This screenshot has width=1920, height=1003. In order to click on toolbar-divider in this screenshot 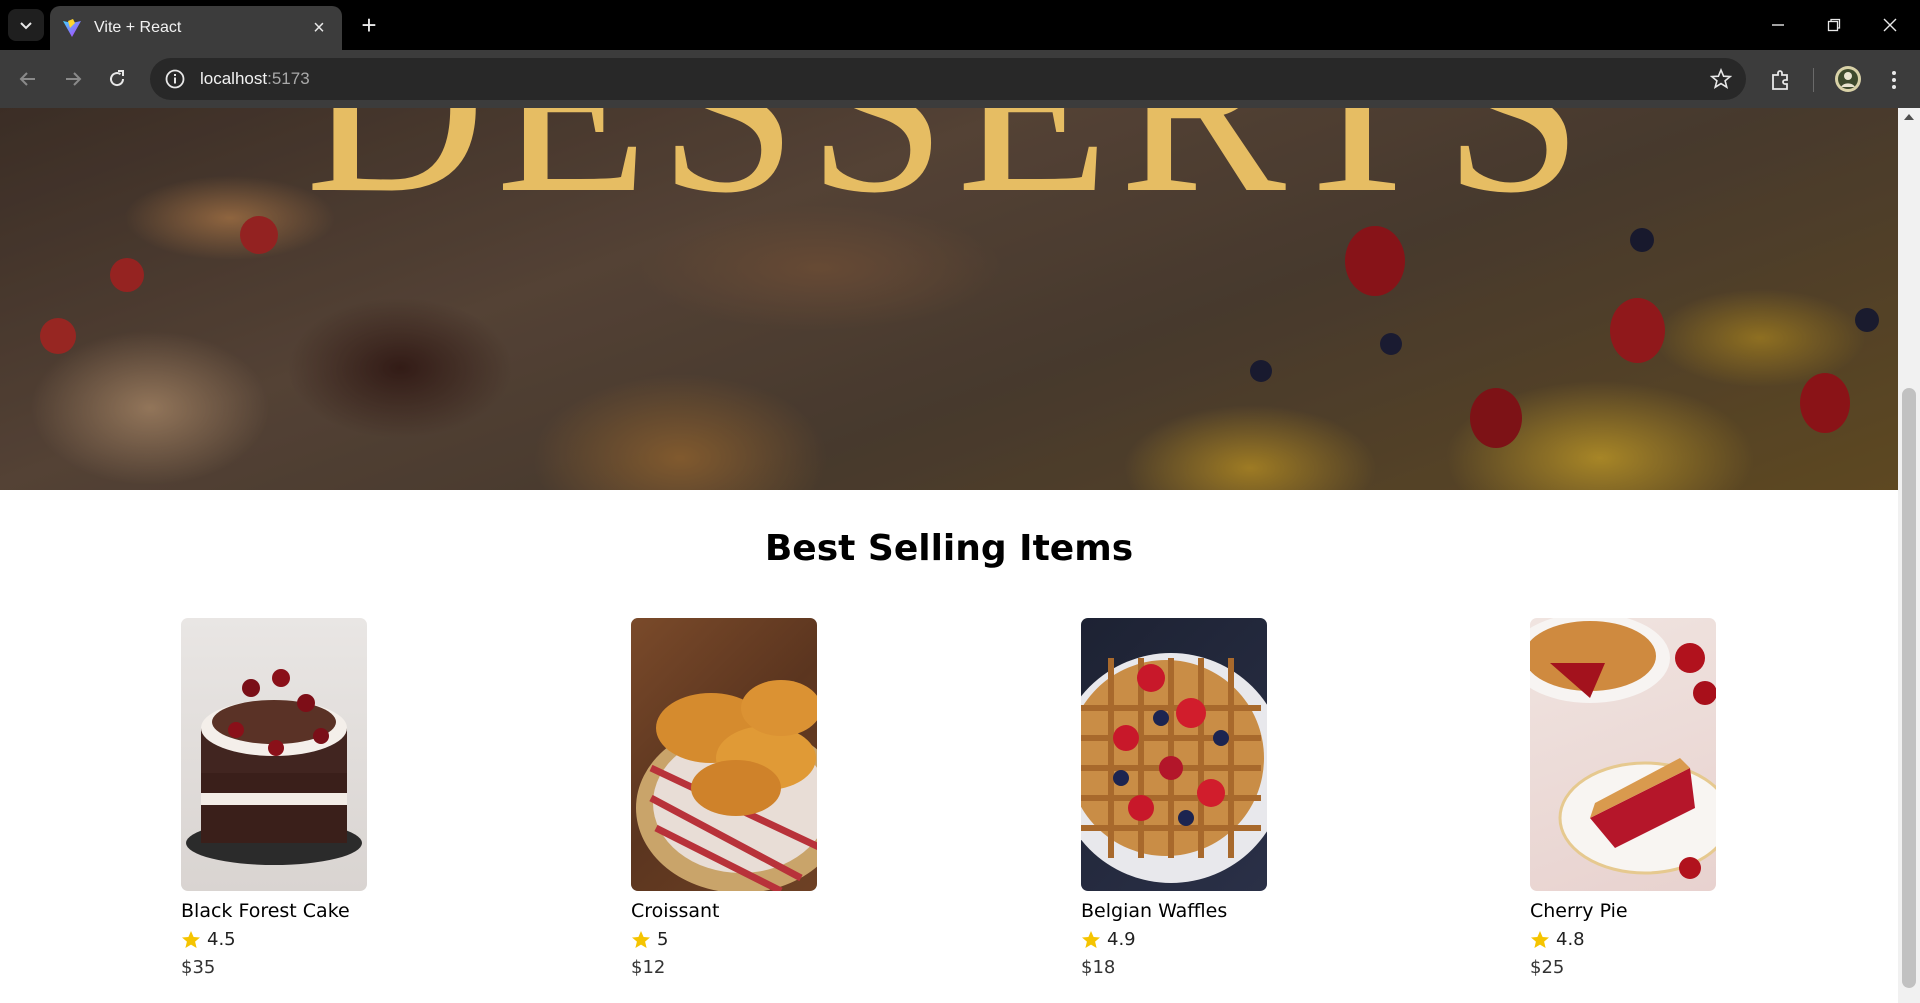, I will do `click(1813, 80)`.